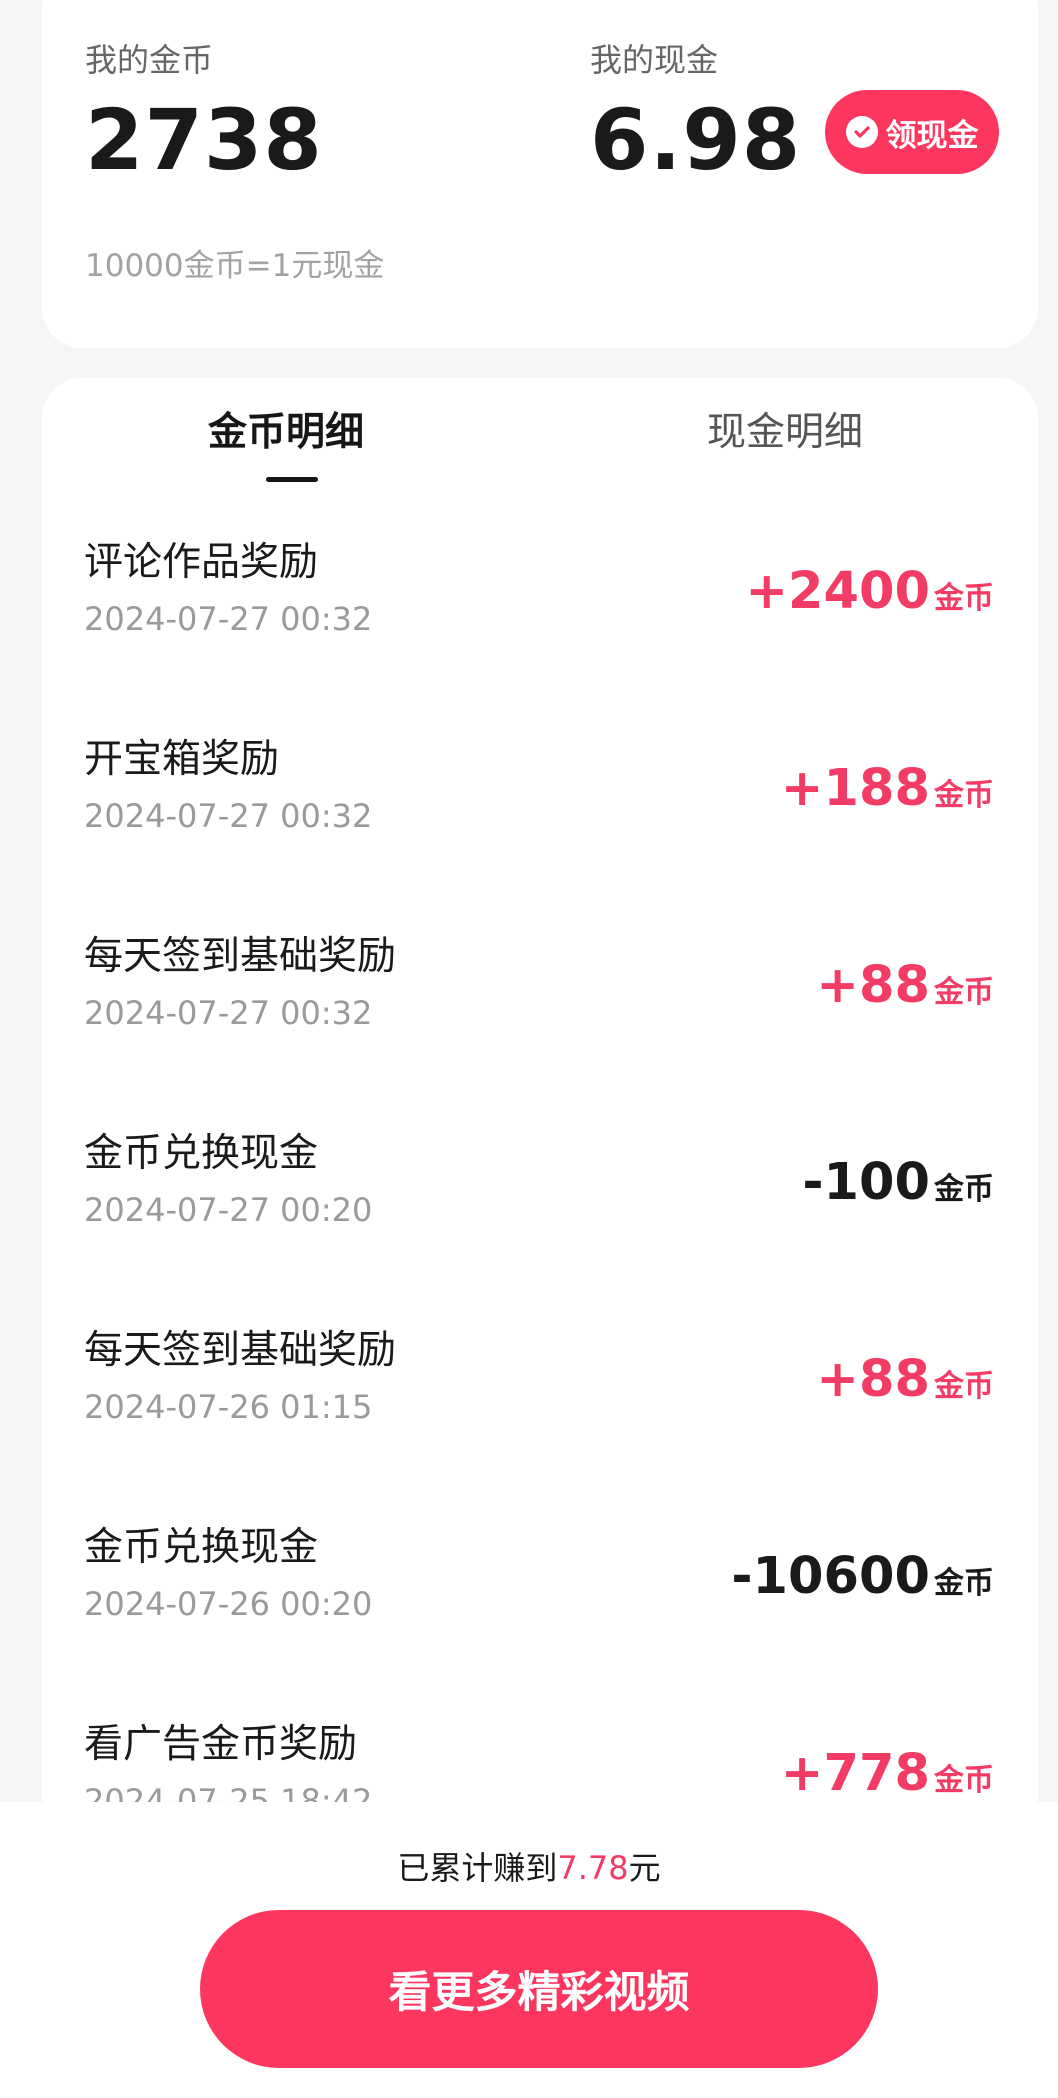 This screenshot has height=2098, width=1058. I want to click on total-earned-text: 已累计赚到7.78元, so click(529, 1868).